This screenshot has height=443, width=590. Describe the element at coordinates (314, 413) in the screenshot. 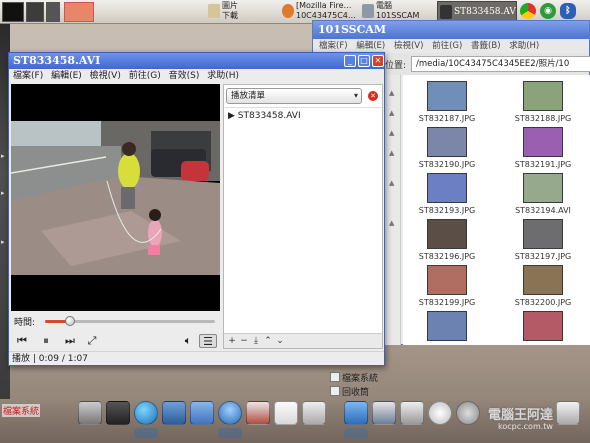

I see `music-icon` at that location.